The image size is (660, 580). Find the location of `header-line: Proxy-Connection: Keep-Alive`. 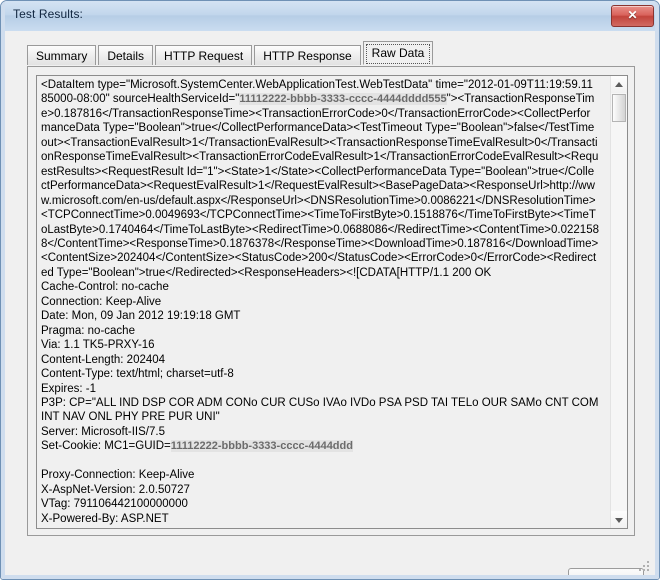

header-line: Proxy-Connection: Keep-Alive is located at coordinates (118, 475).